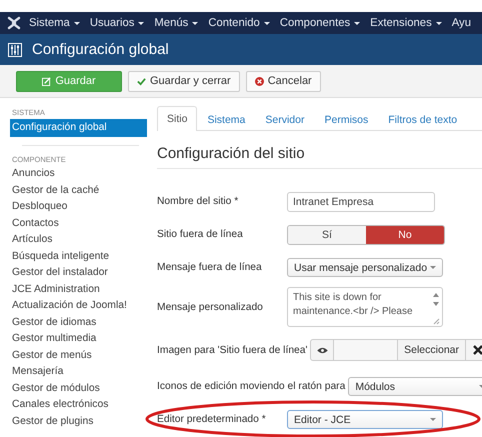 The height and width of the screenshot is (437, 482). What do you see at coordinates (78, 128) in the screenshot?
I see `sidebar-item: Configuración global` at bounding box center [78, 128].